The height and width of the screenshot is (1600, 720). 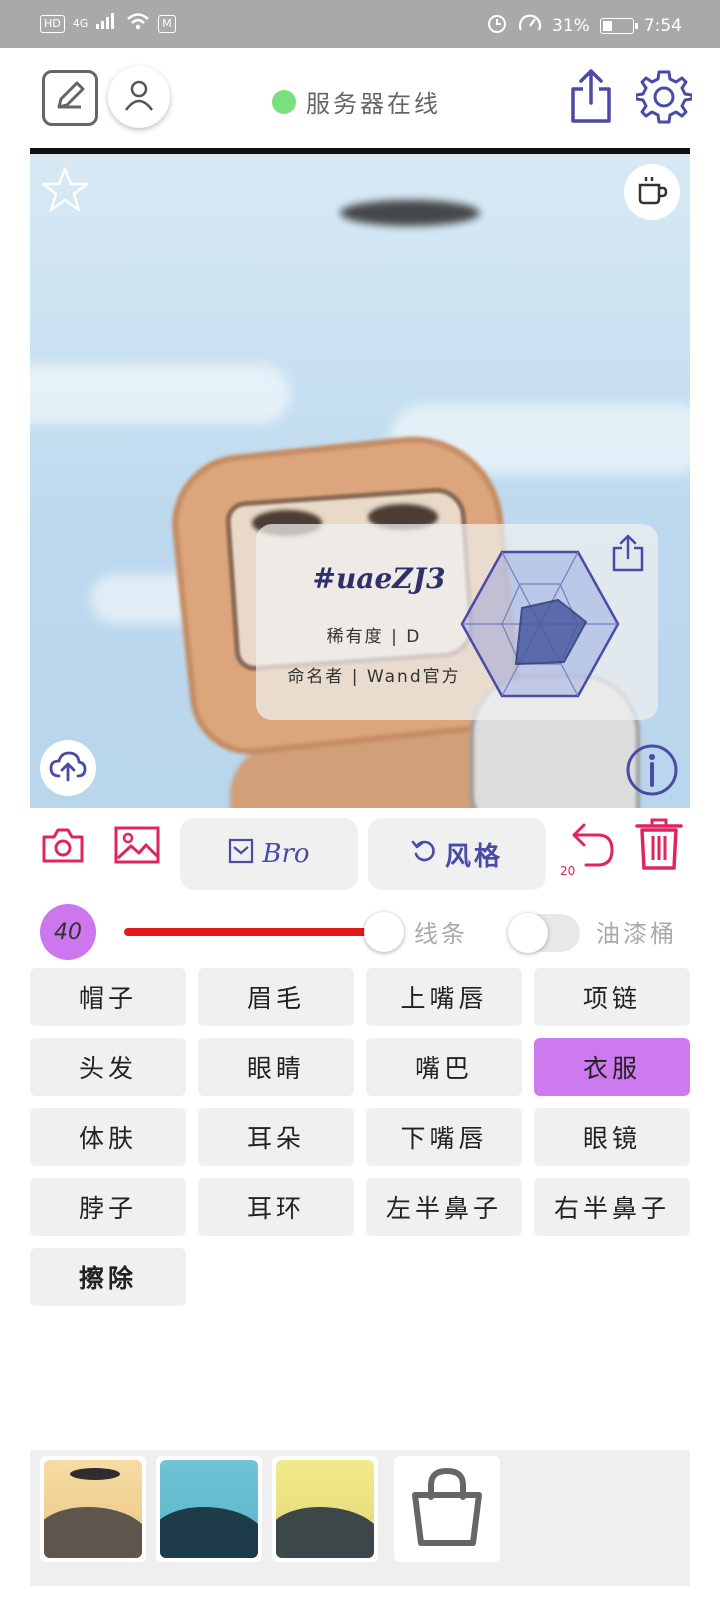 I want to click on status-dot, so click(x=284, y=101).